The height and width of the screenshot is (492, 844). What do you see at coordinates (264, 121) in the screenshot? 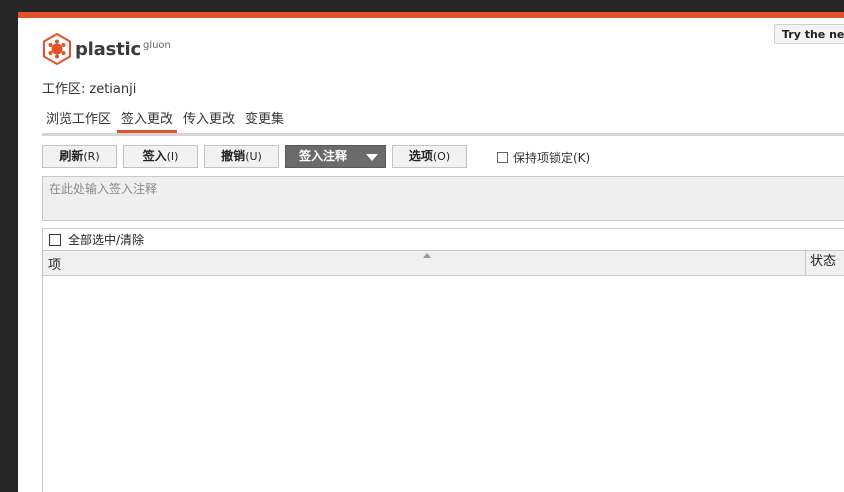
I see `tab-changesets: 变更集` at bounding box center [264, 121].